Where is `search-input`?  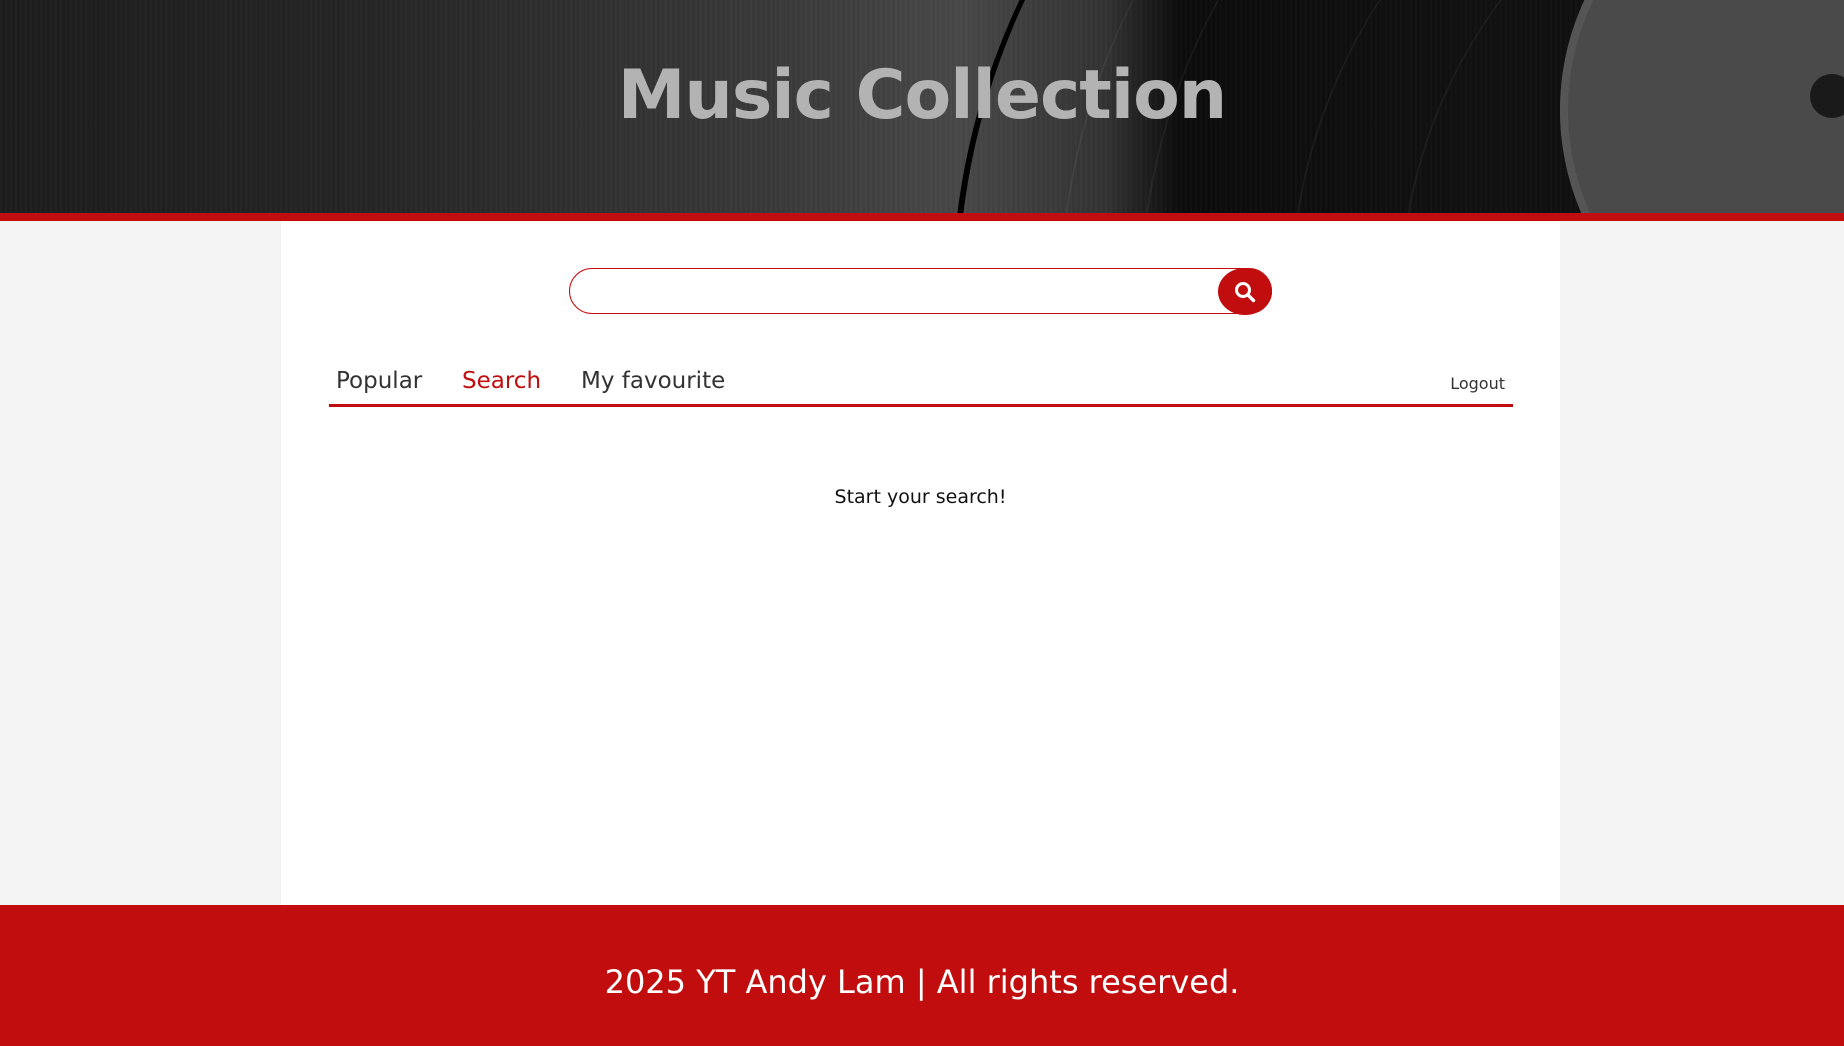
search-input is located at coordinates (890, 292).